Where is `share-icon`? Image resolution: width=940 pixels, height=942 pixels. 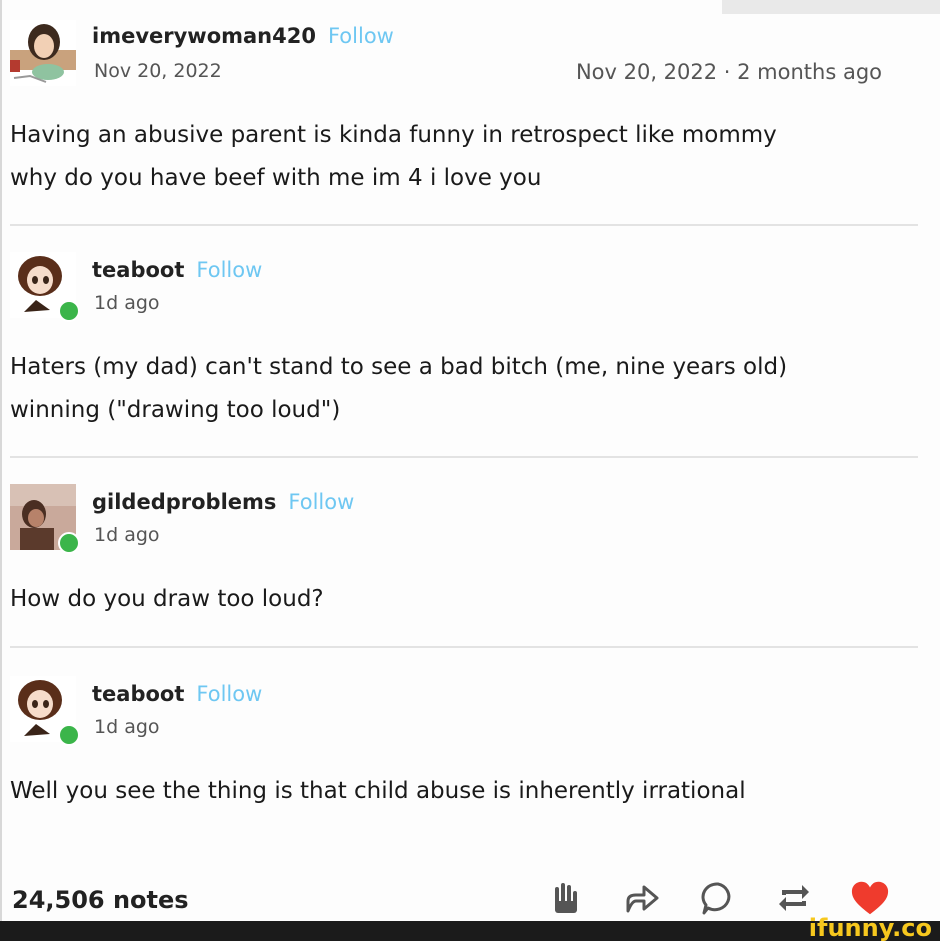
share-icon is located at coordinates (642, 898).